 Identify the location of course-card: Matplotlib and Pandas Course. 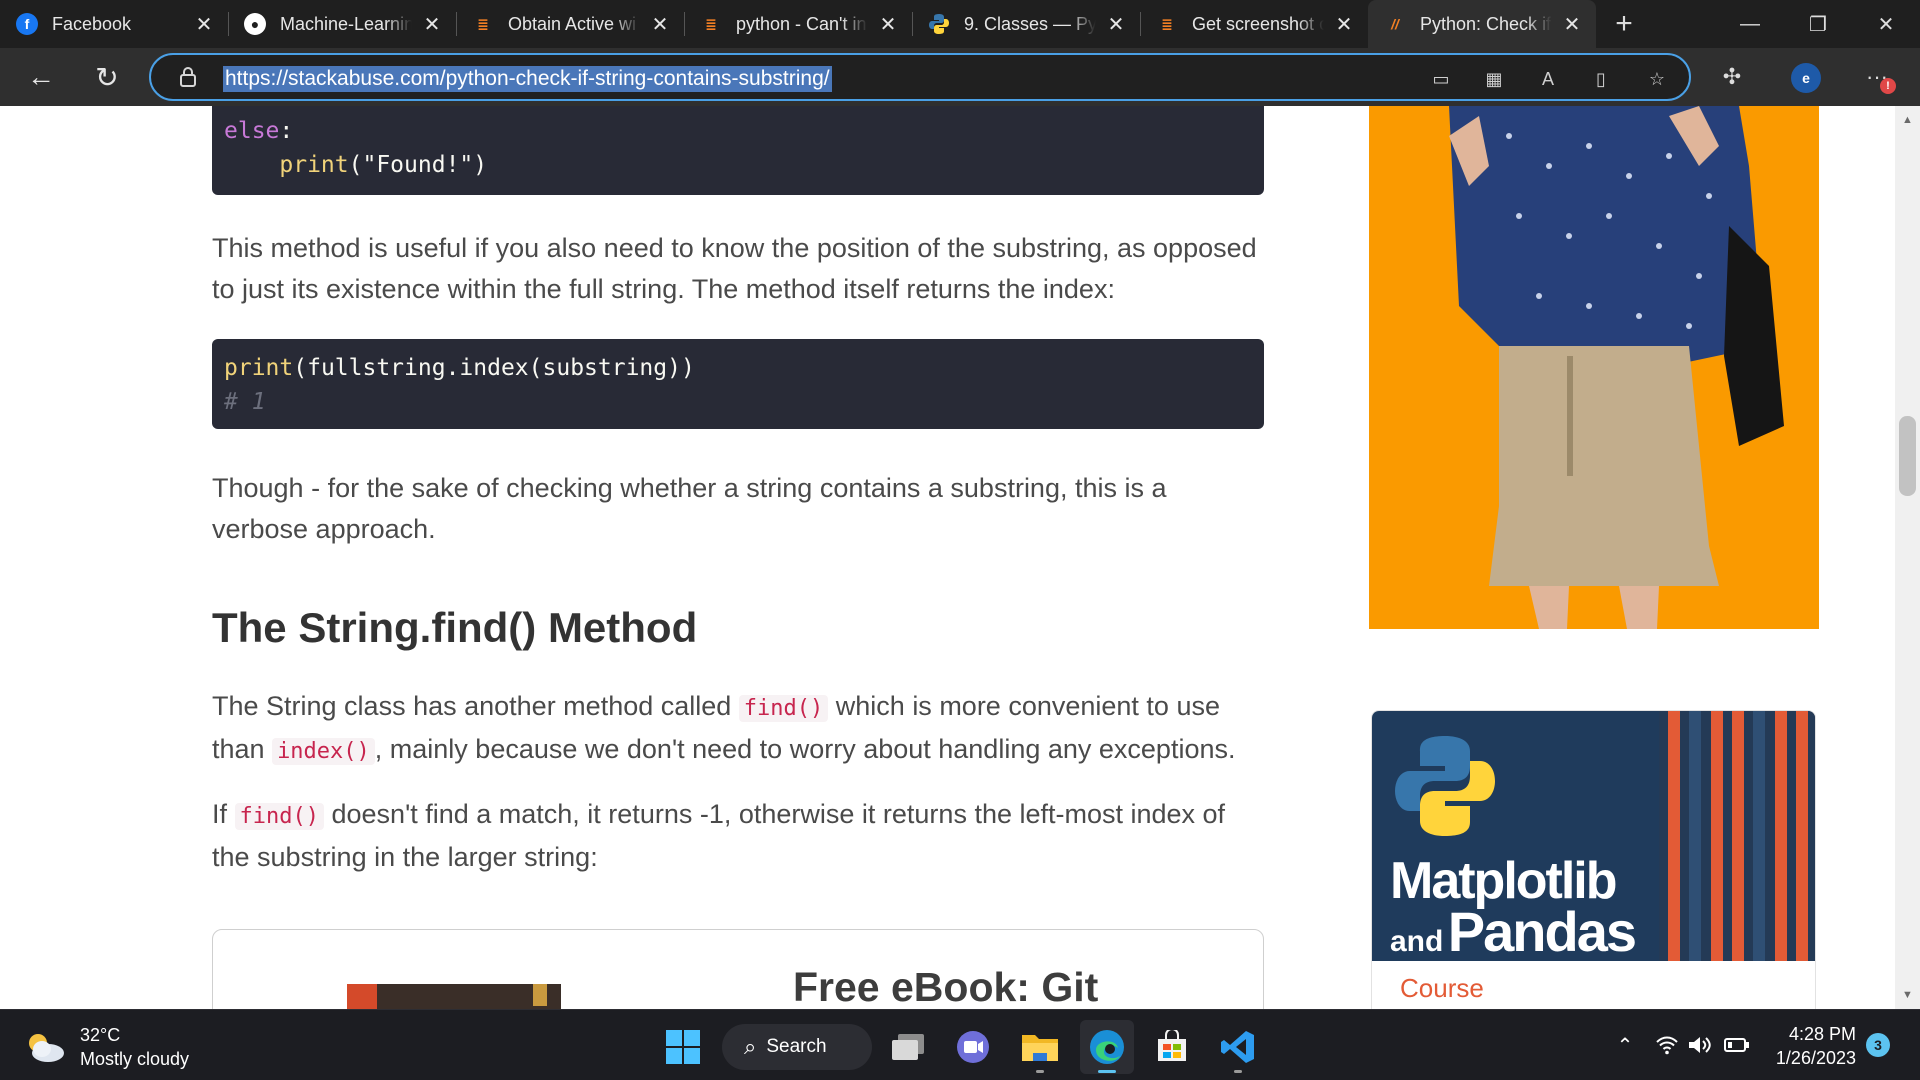
(1593, 859).